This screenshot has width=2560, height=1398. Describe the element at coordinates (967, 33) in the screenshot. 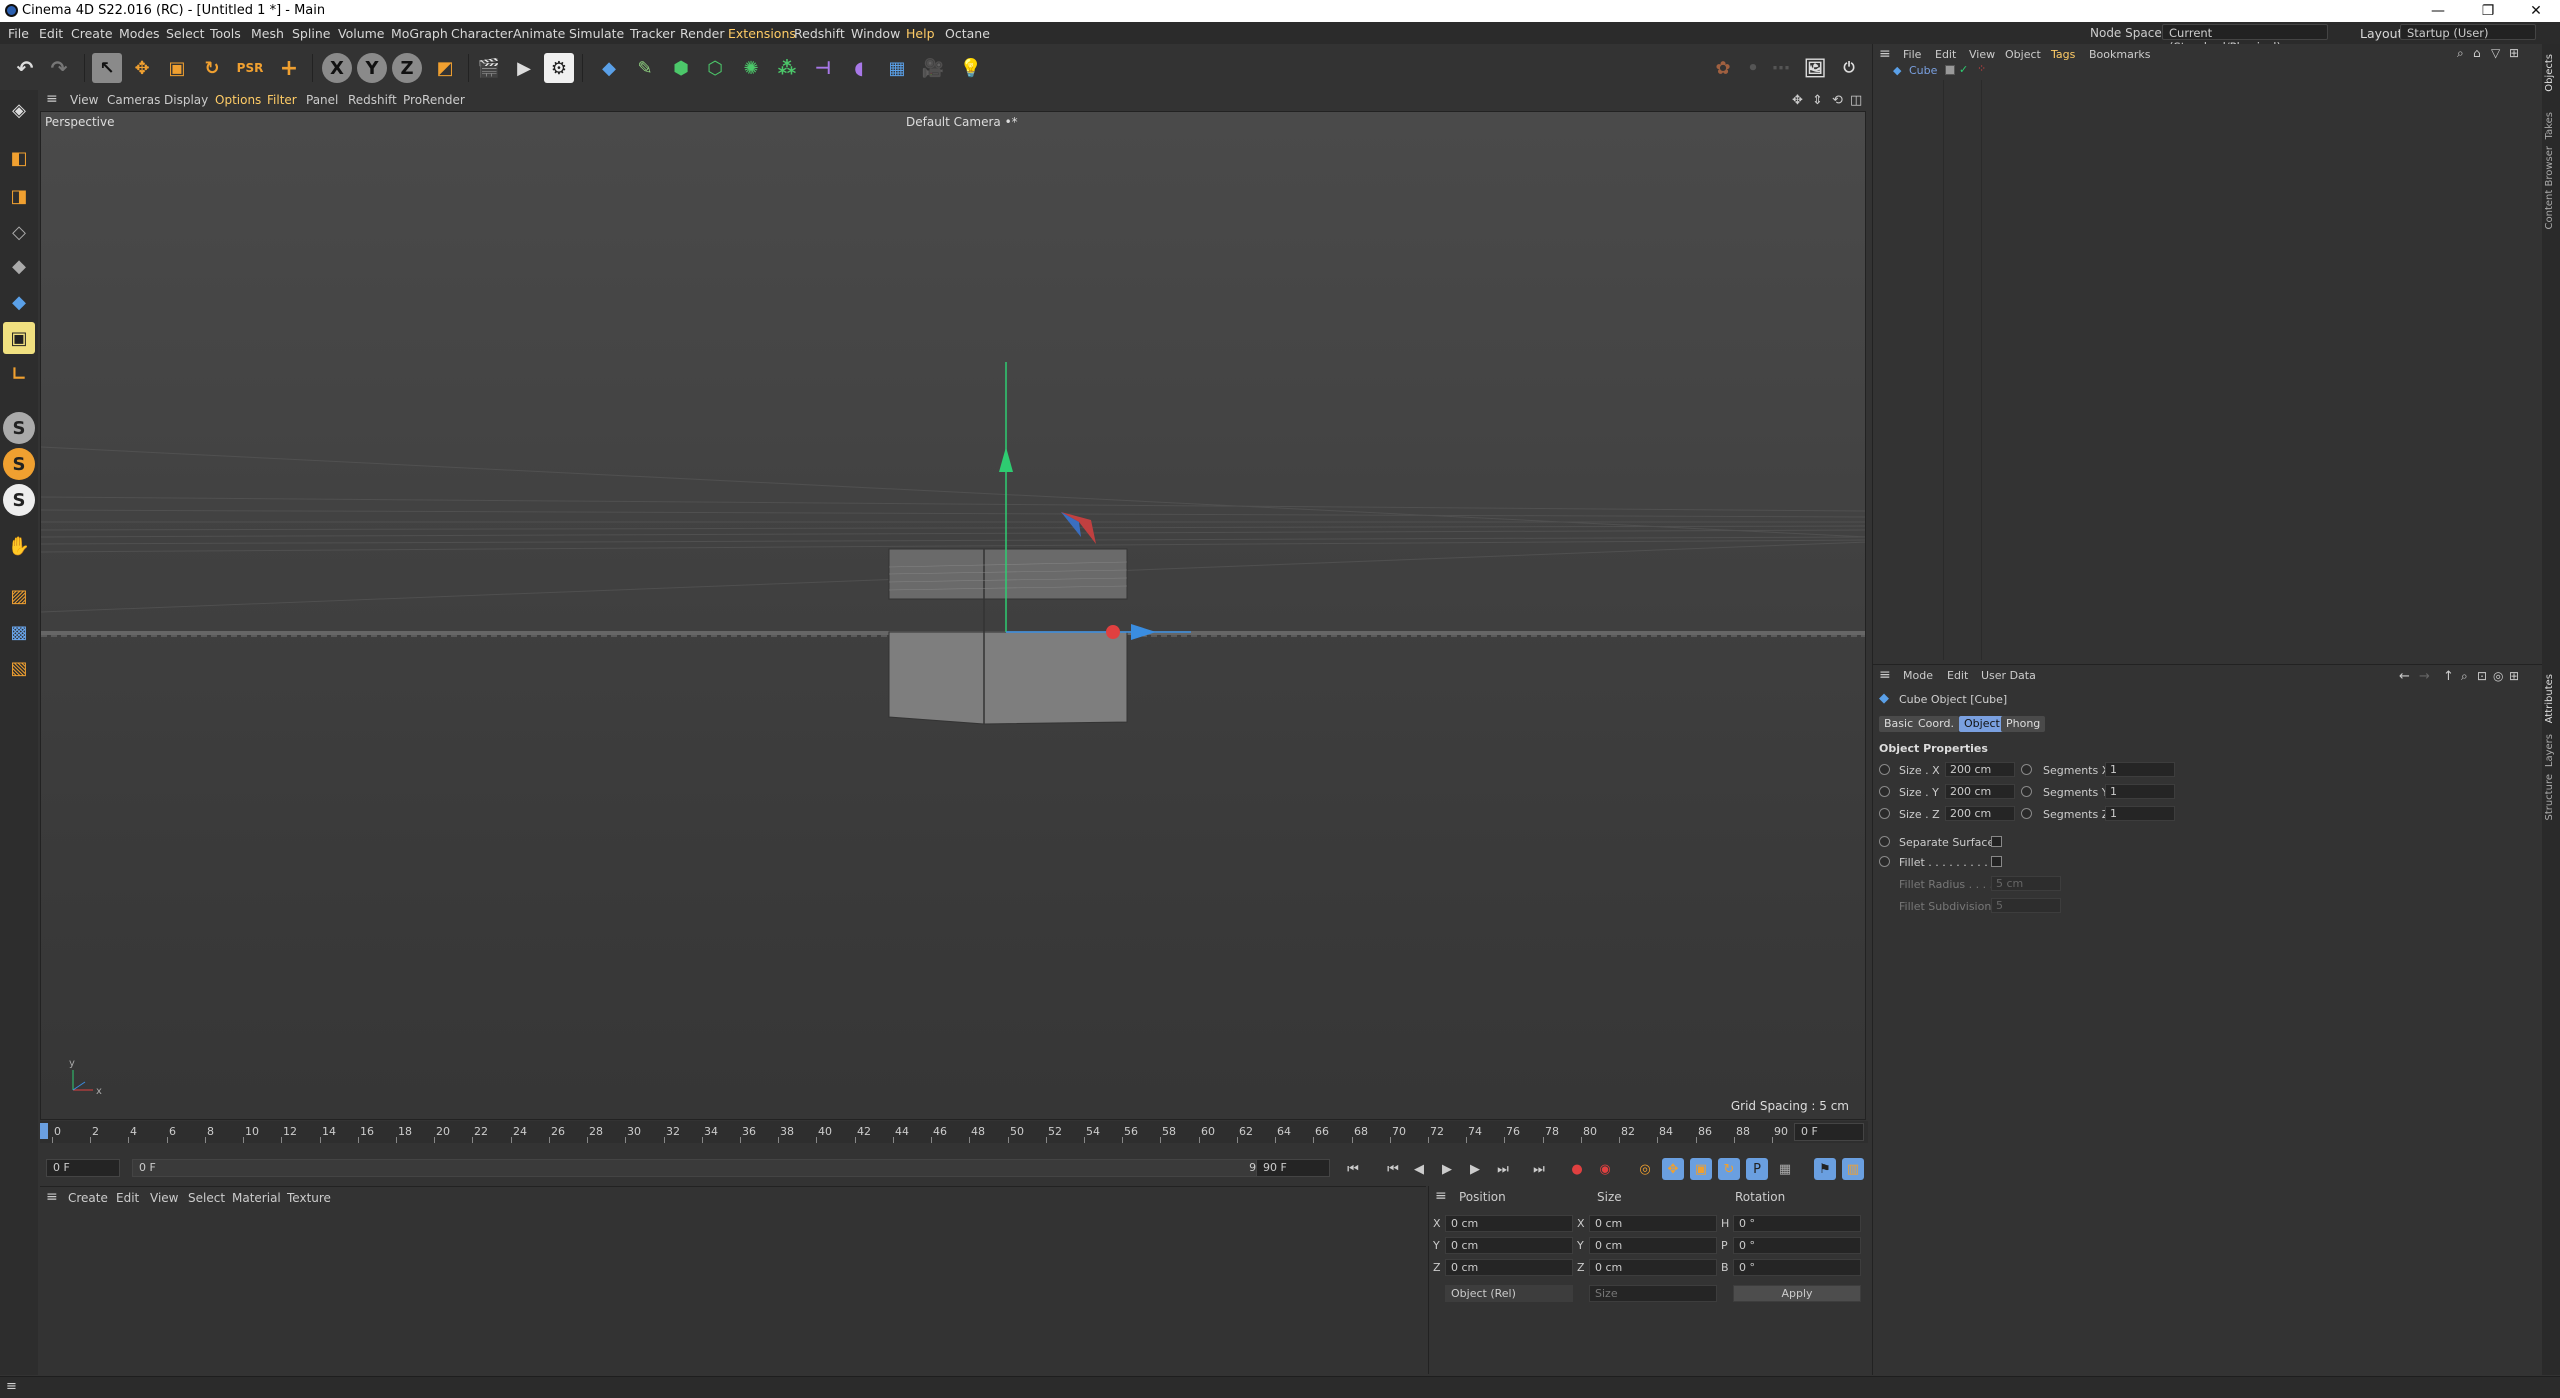

I see `menu-octane: Octane` at that location.